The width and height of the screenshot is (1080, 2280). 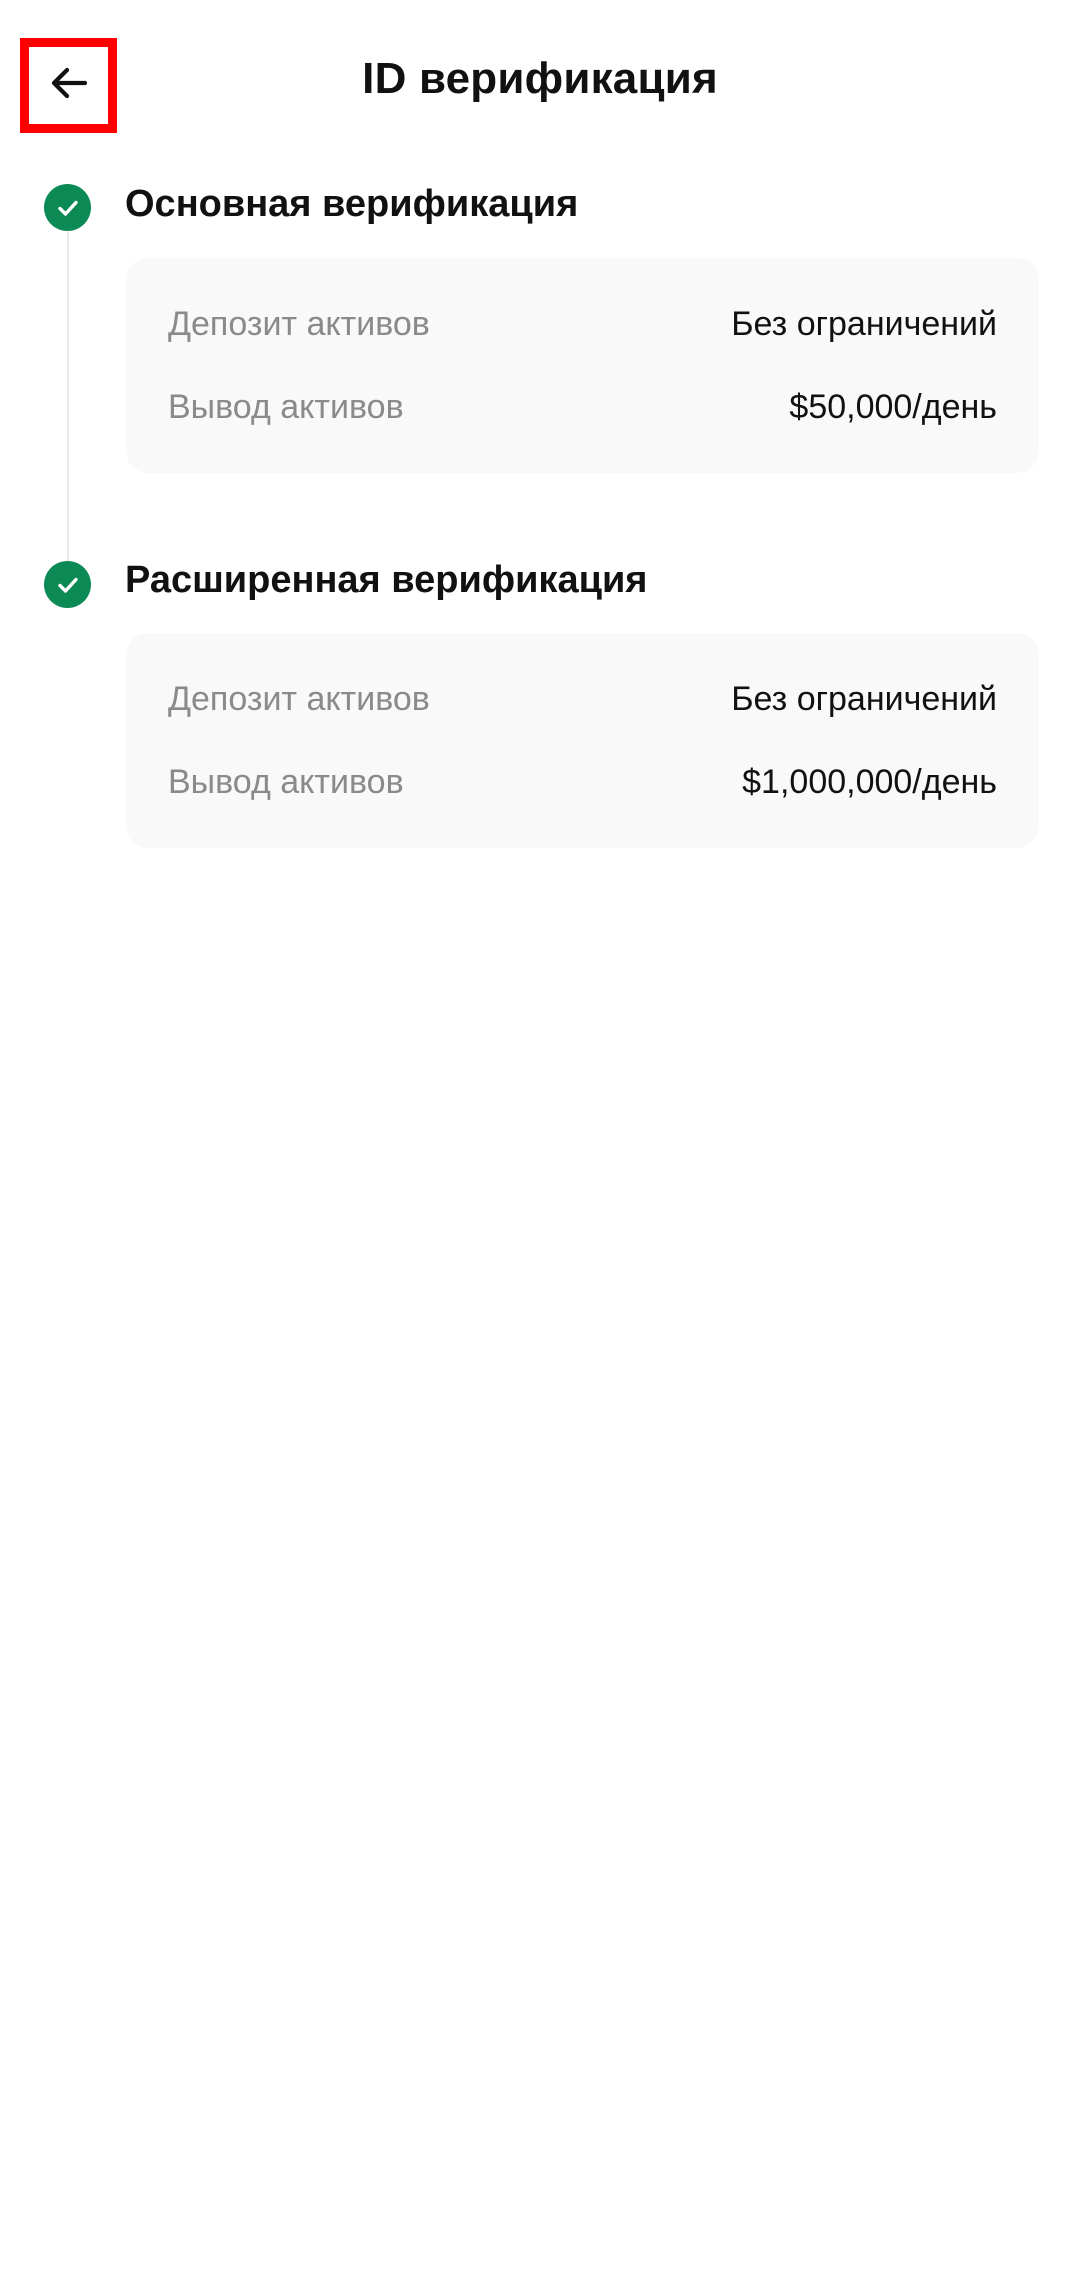 I want to click on limit-value: $50,000/день, so click(x=893, y=406).